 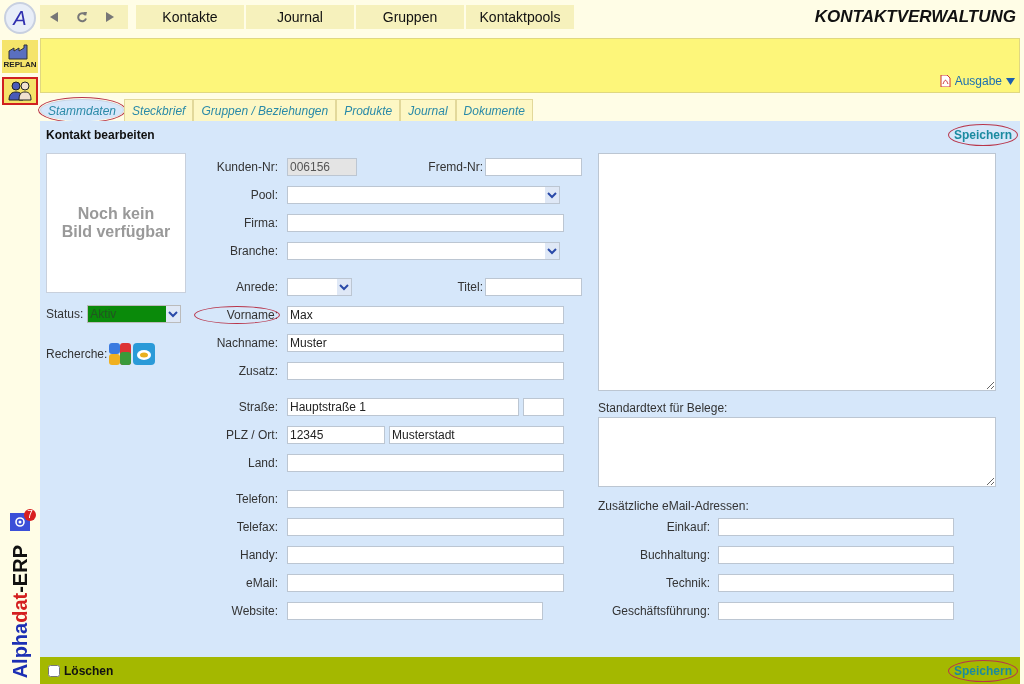 I want to click on tab: Stammdaten, so click(x=82, y=110).